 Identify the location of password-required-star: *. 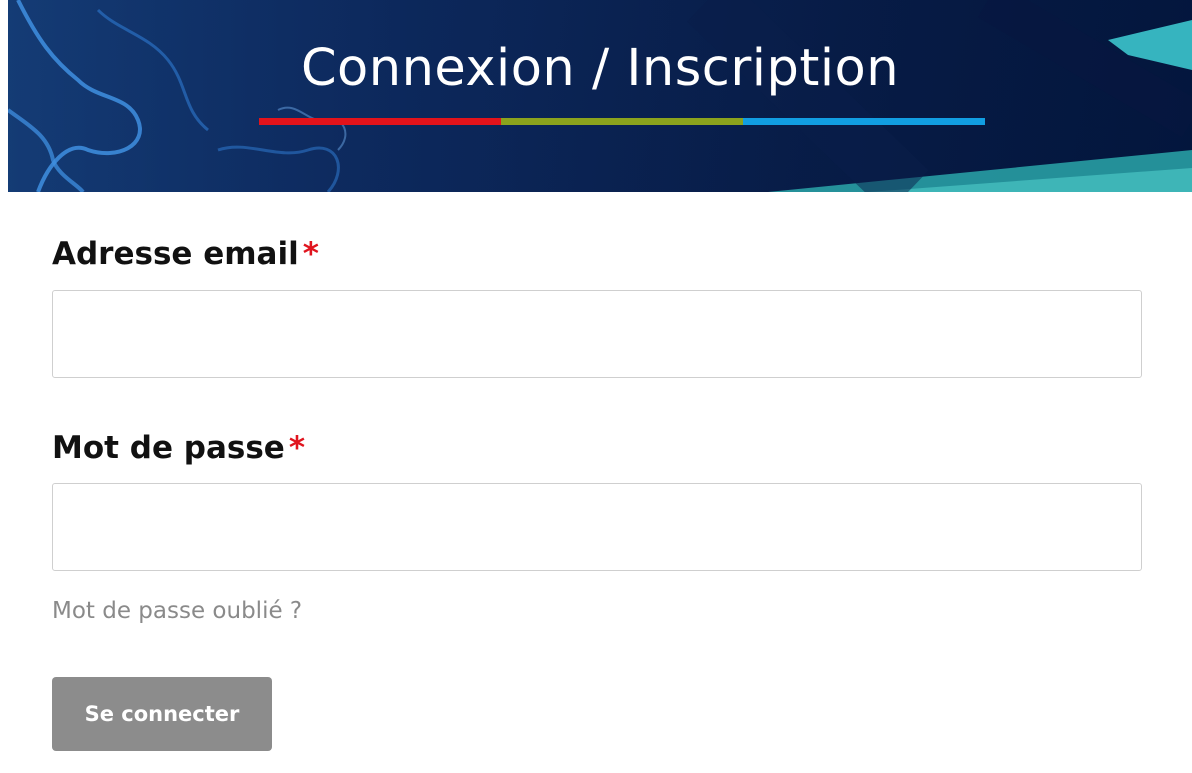
(297, 448).